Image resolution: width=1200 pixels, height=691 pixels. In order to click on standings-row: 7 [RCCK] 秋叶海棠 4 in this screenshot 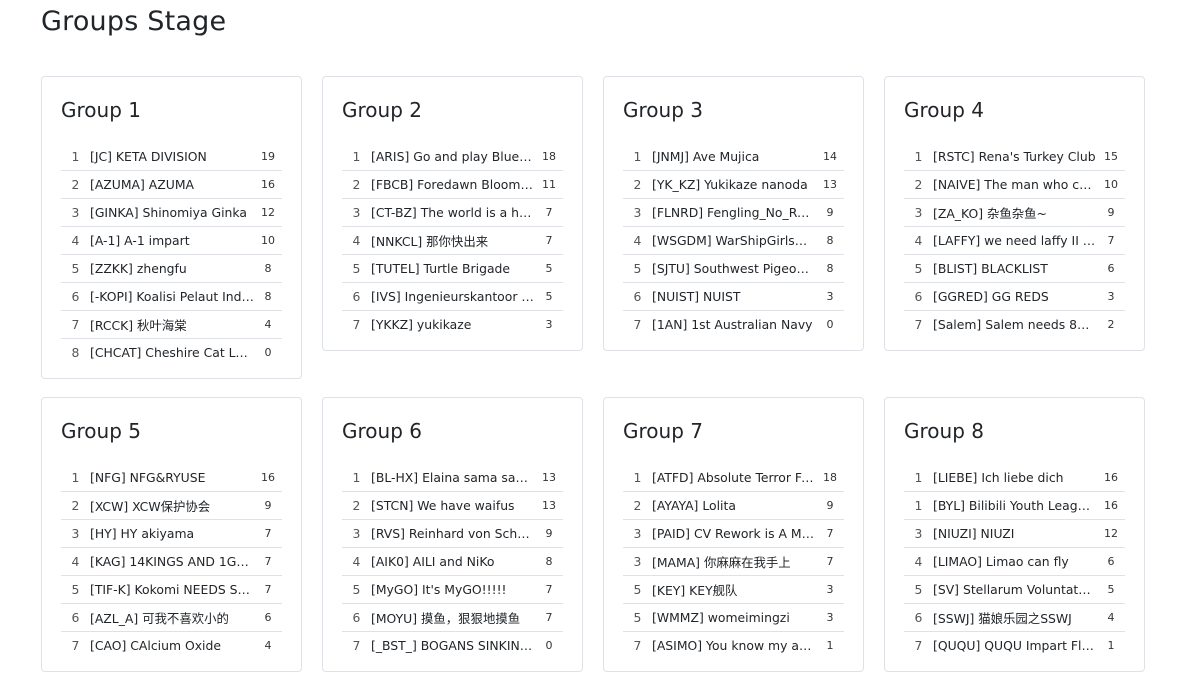, I will do `click(171, 325)`.